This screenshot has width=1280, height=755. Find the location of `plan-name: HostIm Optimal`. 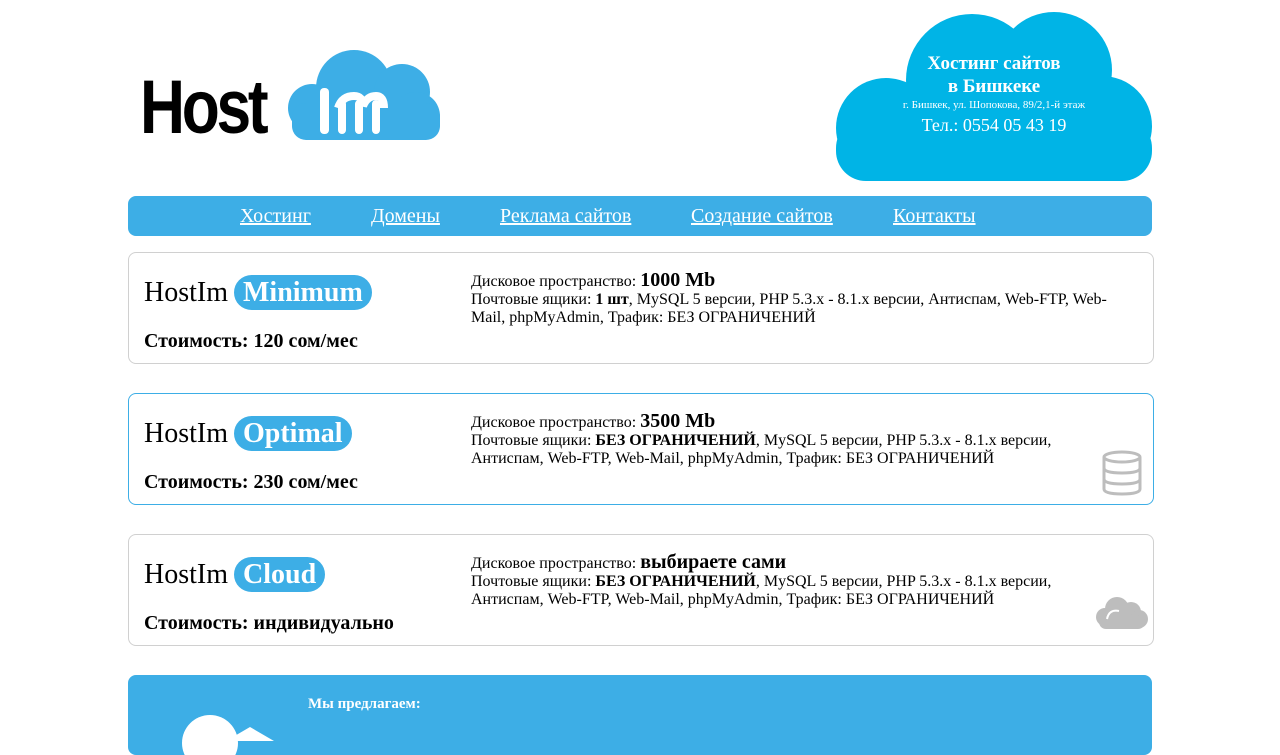

plan-name: HostIm Optimal is located at coordinates (248, 434).